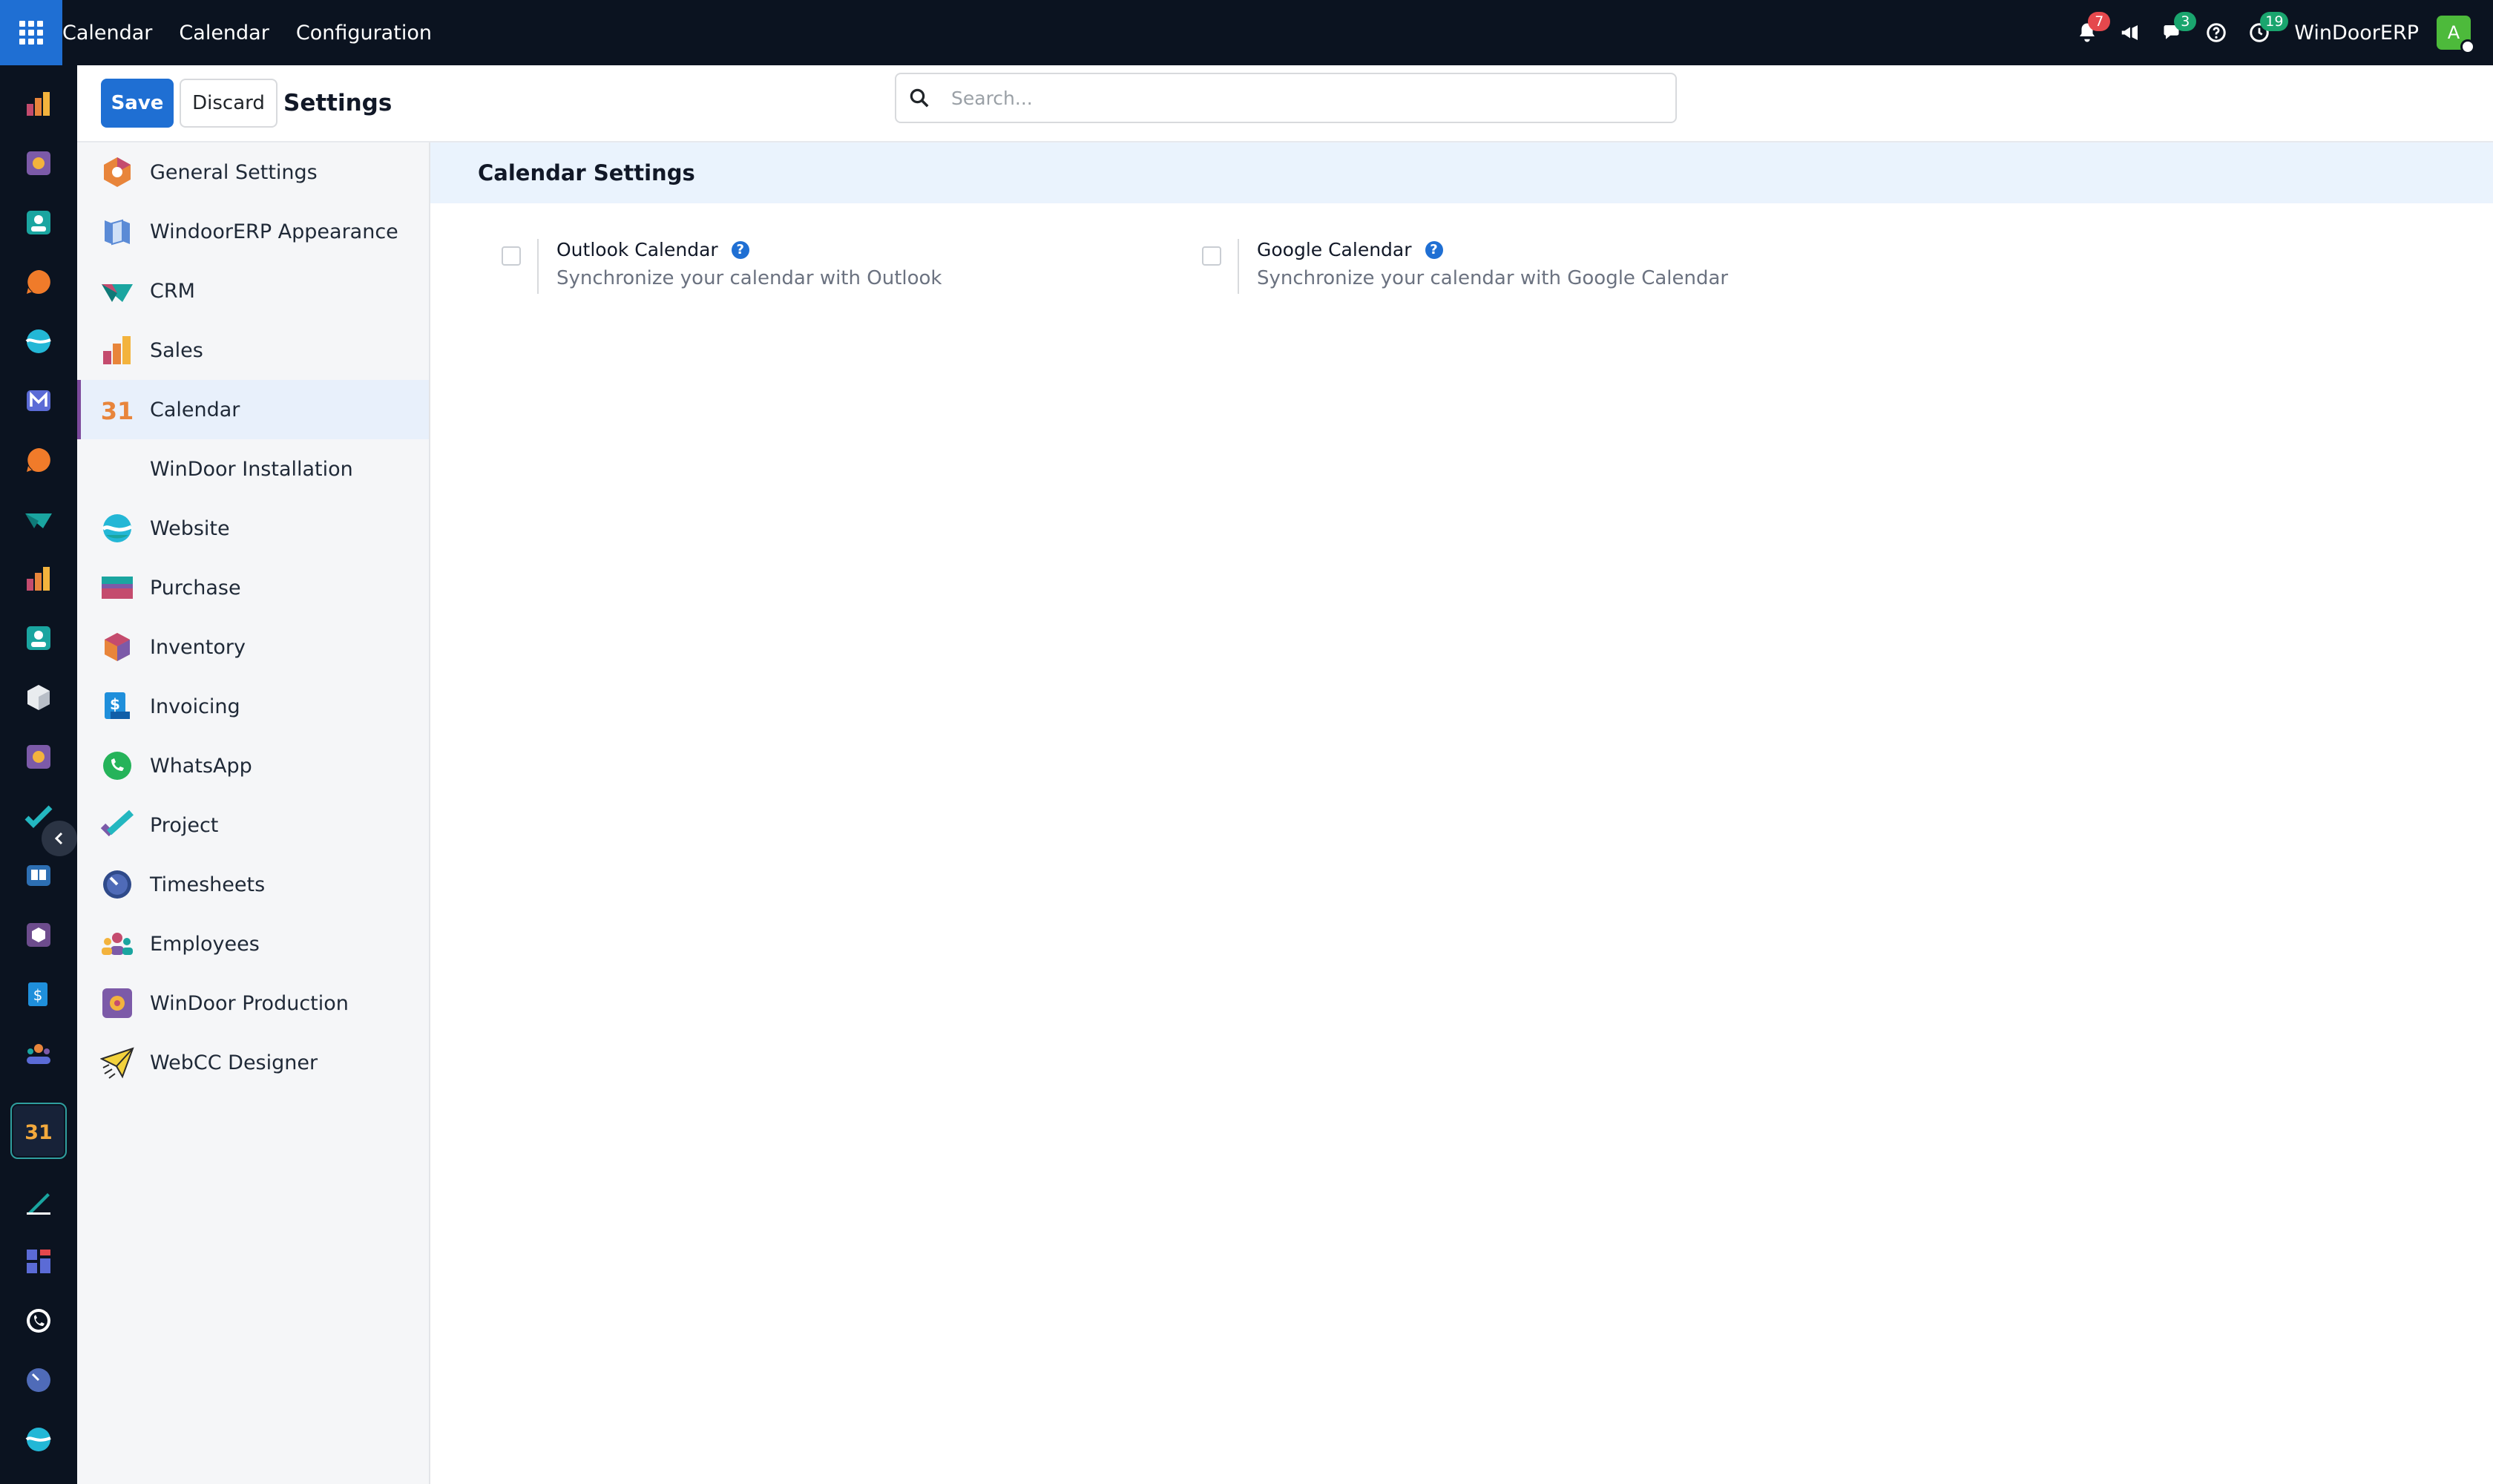  I want to click on sidebar-item-label: Inventory, so click(198, 647).